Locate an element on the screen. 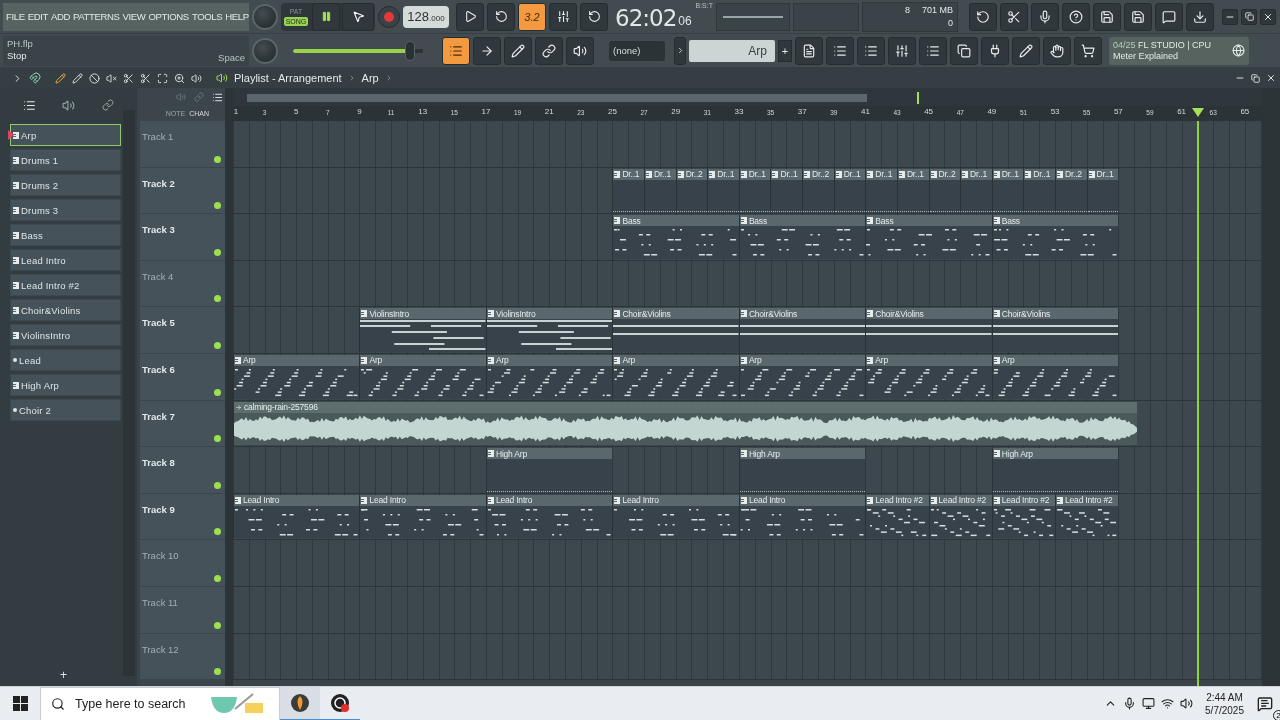 The image size is (1280, 720). notification-button: 2 is located at coordinates (1265, 703).